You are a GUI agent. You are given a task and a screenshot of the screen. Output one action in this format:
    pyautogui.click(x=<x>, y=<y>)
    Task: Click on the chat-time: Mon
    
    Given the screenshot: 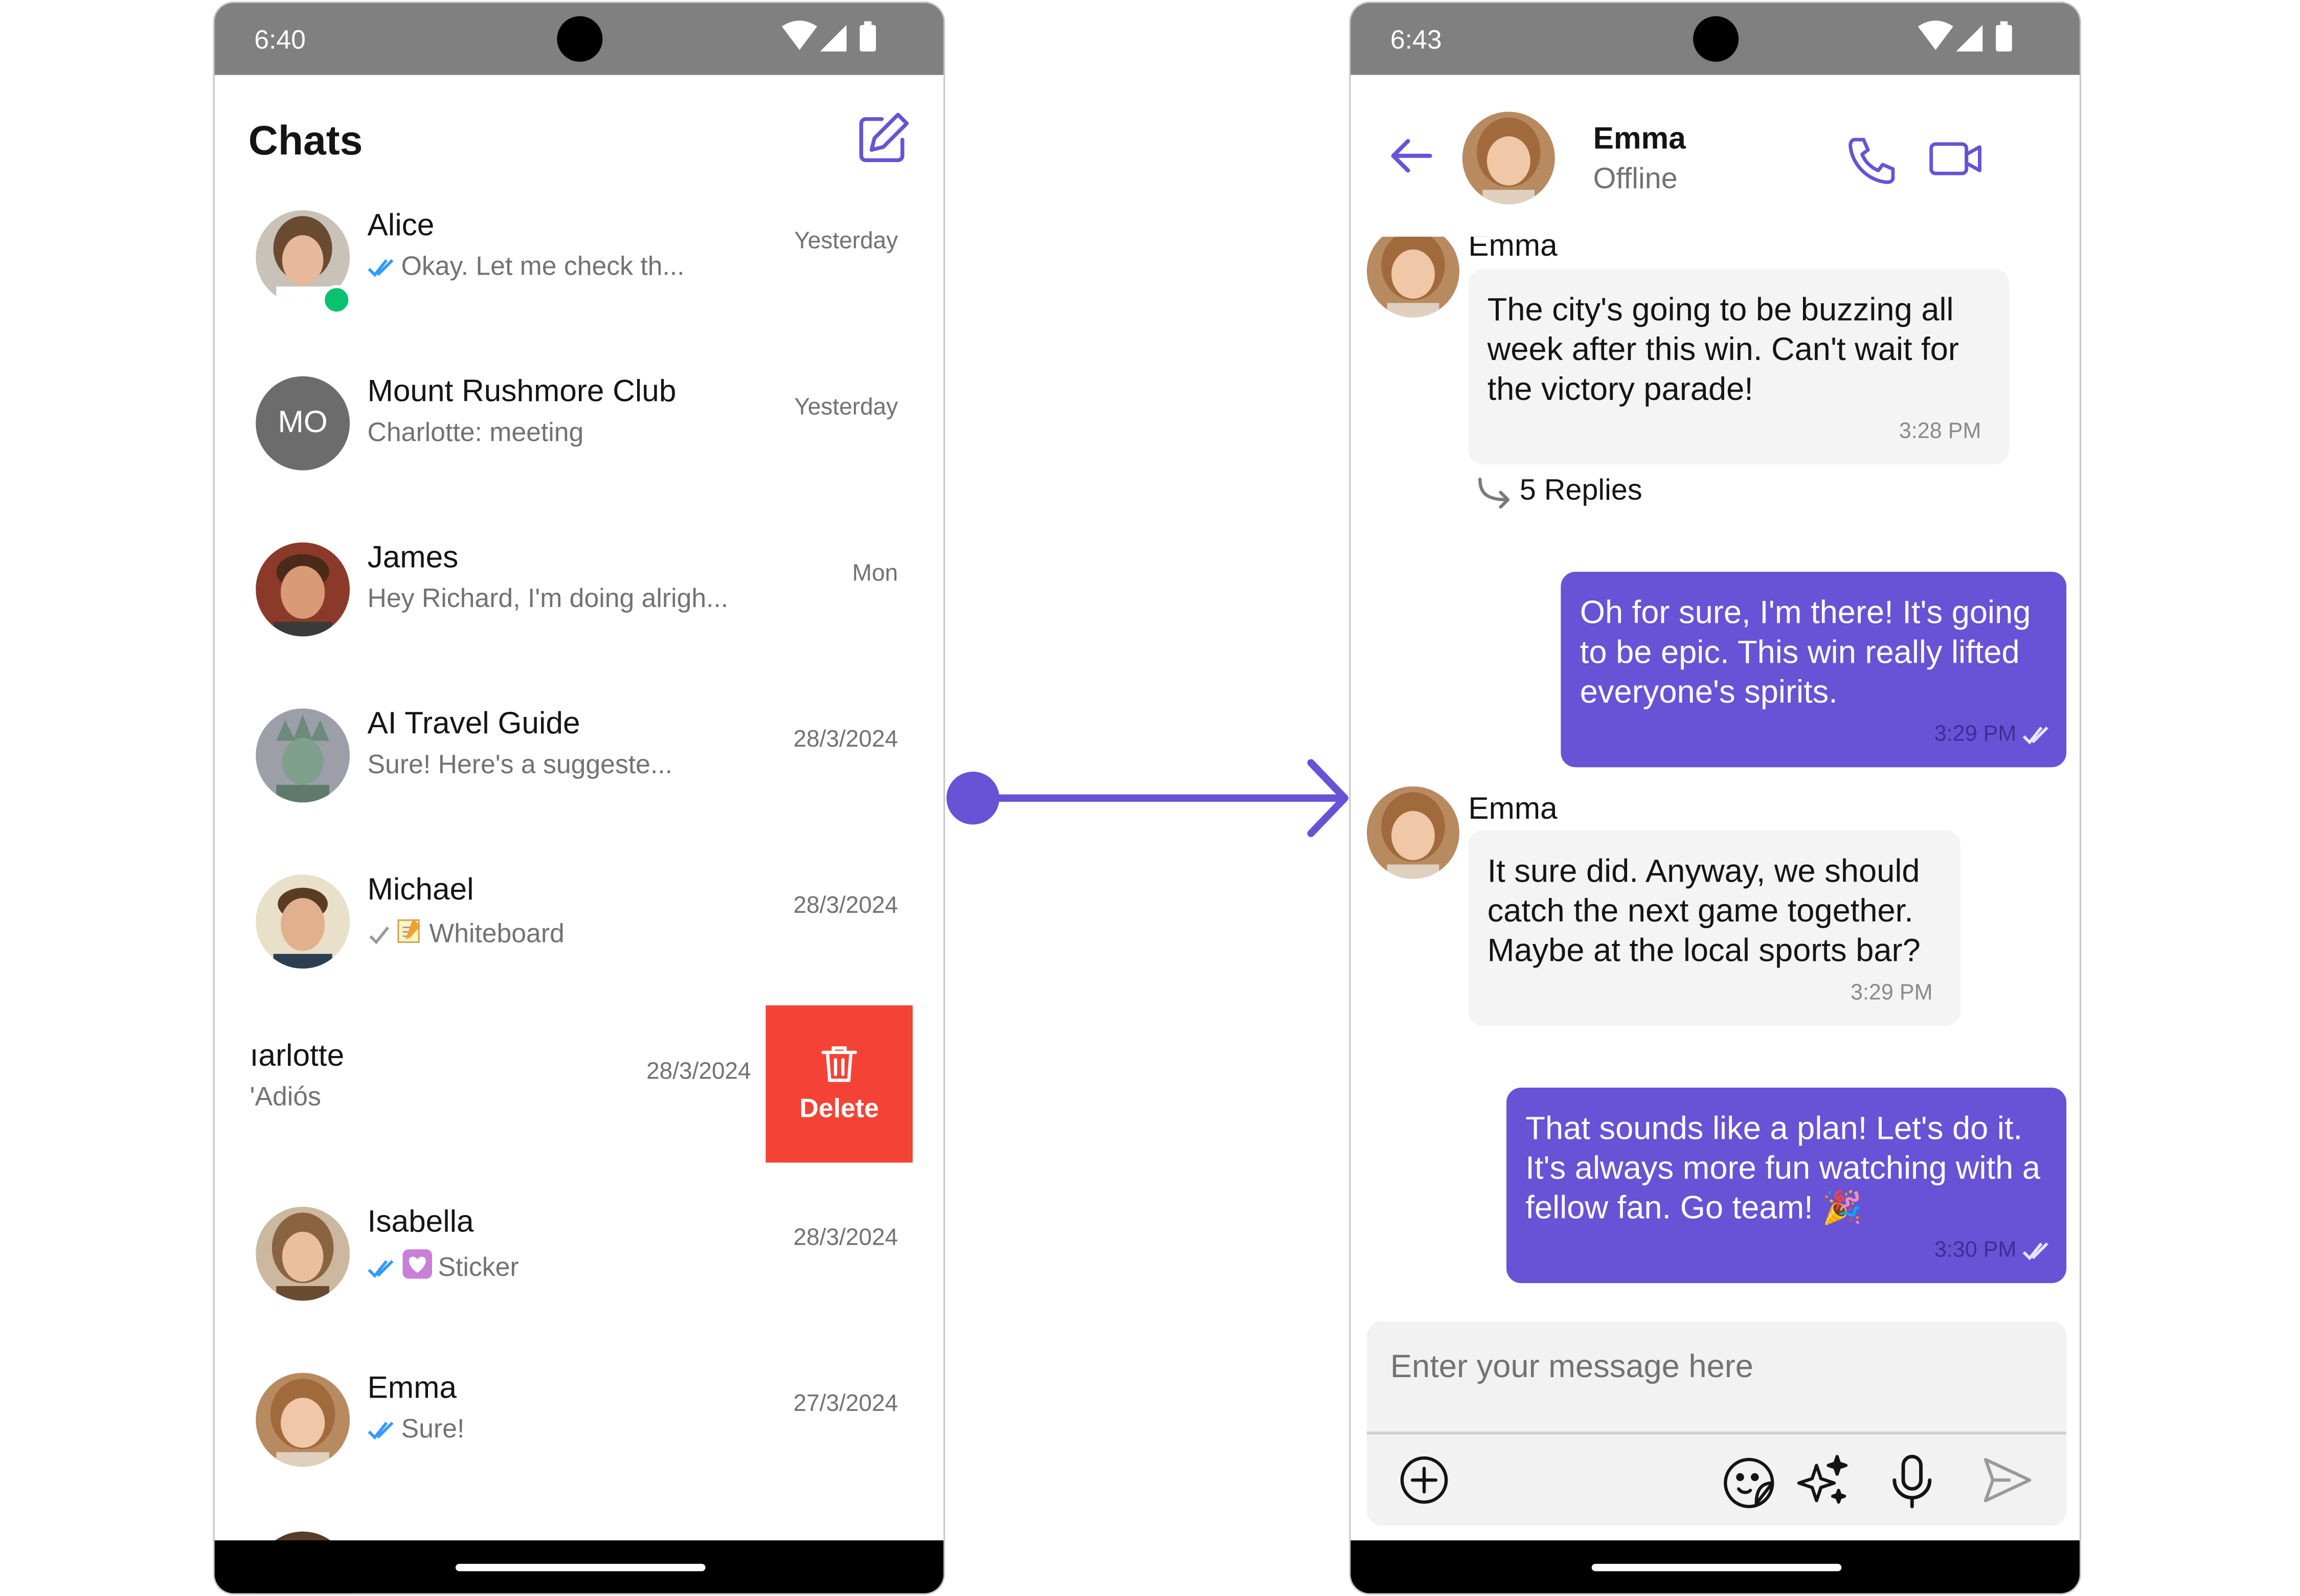 What is the action you would take?
    pyautogui.click(x=875, y=574)
    